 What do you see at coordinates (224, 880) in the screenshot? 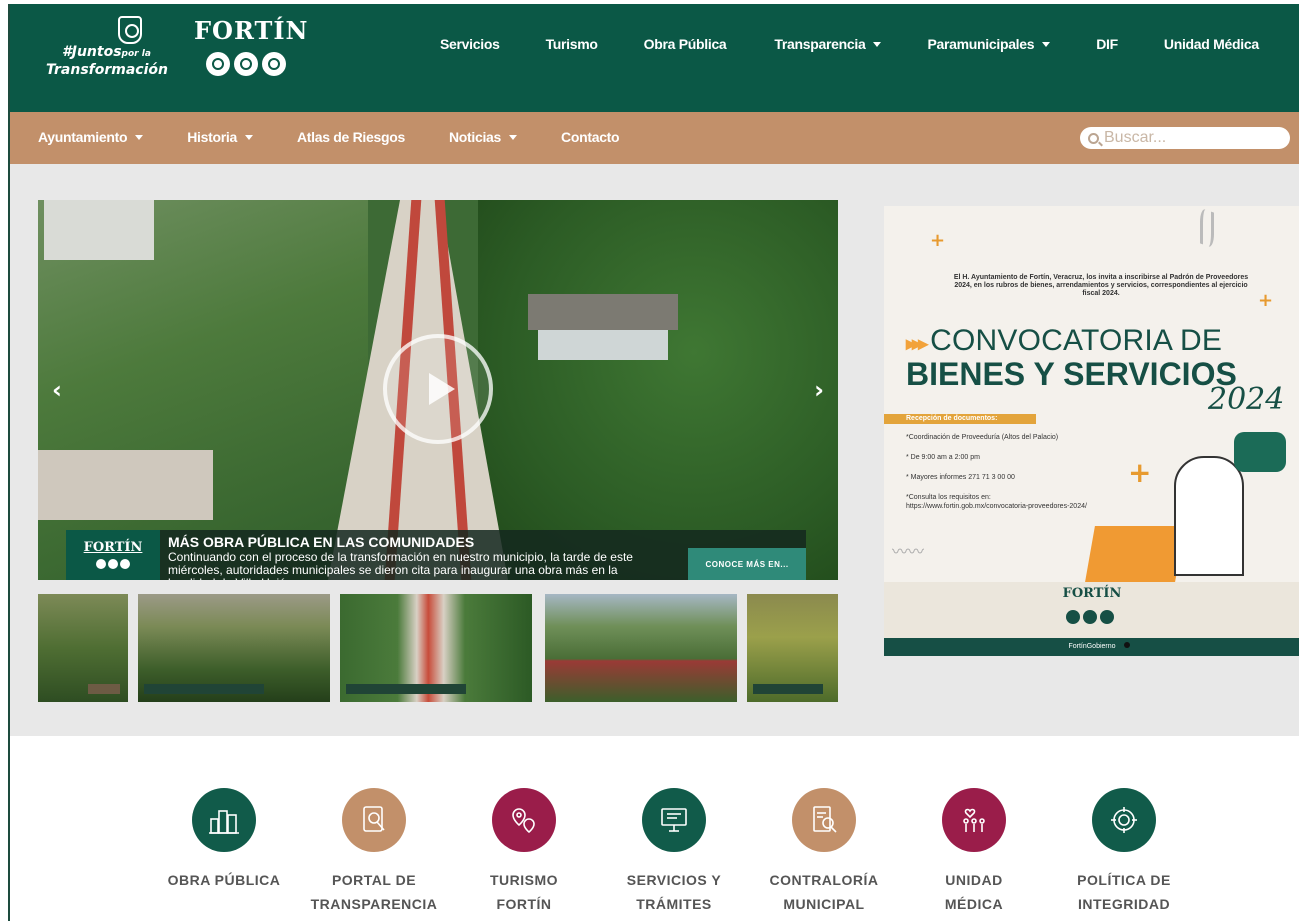
I see `quicklink-label: OBRA PÚBLICA` at bounding box center [224, 880].